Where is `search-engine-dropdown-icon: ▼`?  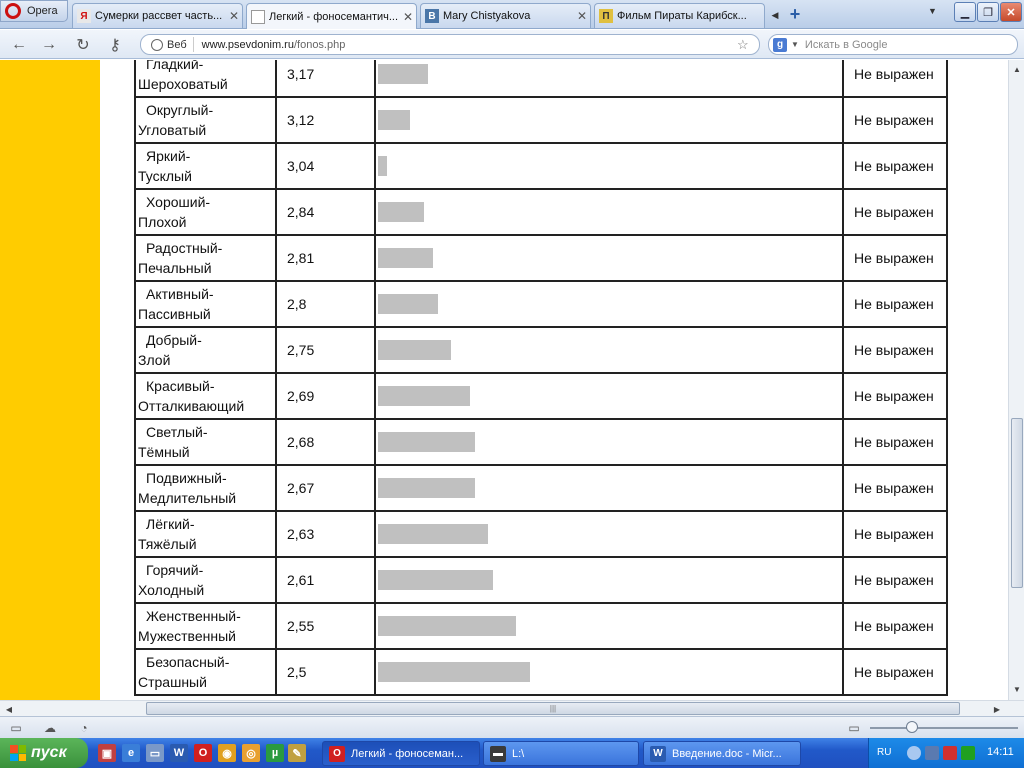
search-engine-dropdown-icon: ▼ is located at coordinates (795, 44).